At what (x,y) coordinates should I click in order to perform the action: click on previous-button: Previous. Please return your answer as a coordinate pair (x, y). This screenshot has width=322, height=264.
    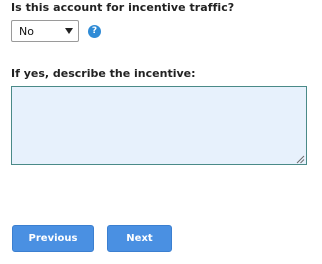
    Looking at the image, I should click on (53, 238).